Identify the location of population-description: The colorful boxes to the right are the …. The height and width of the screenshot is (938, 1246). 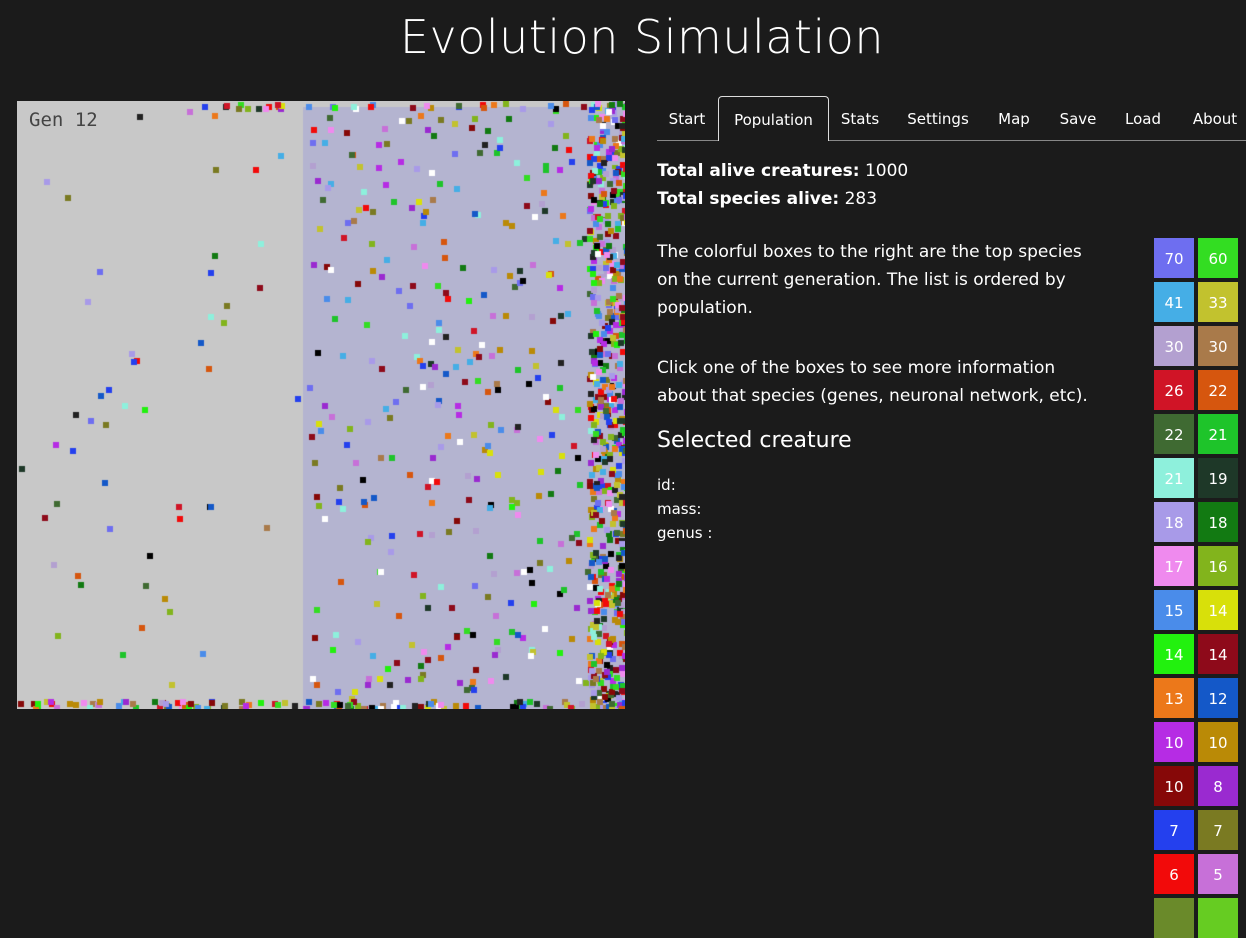
(869, 280).